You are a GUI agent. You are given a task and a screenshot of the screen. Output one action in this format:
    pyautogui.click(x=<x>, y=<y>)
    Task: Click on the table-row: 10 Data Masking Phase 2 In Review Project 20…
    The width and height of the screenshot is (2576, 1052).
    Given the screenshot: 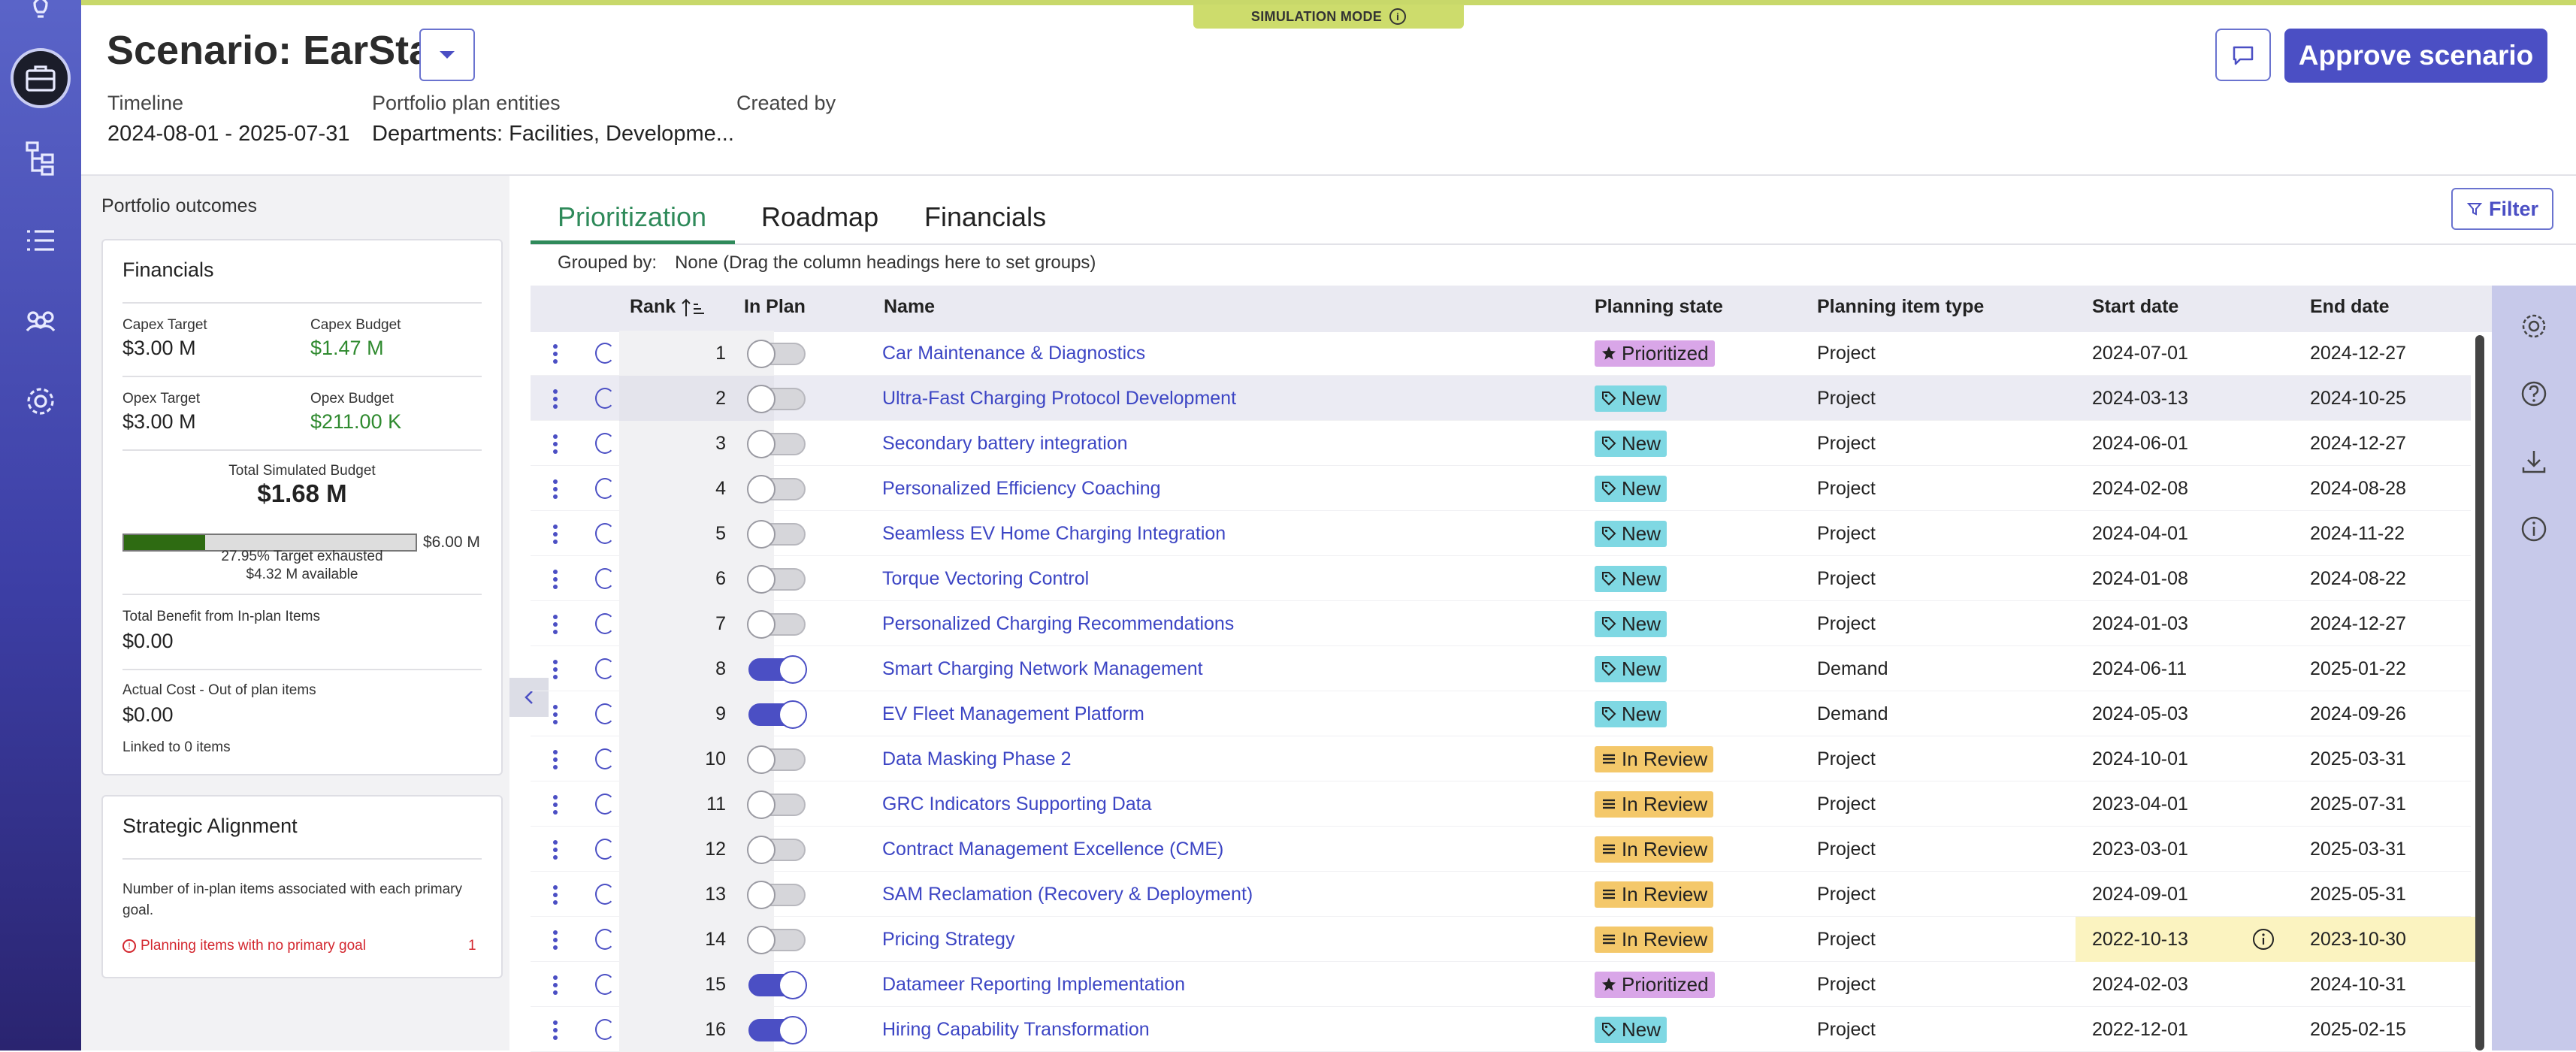 What is the action you would take?
    pyautogui.click(x=1501, y=758)
    